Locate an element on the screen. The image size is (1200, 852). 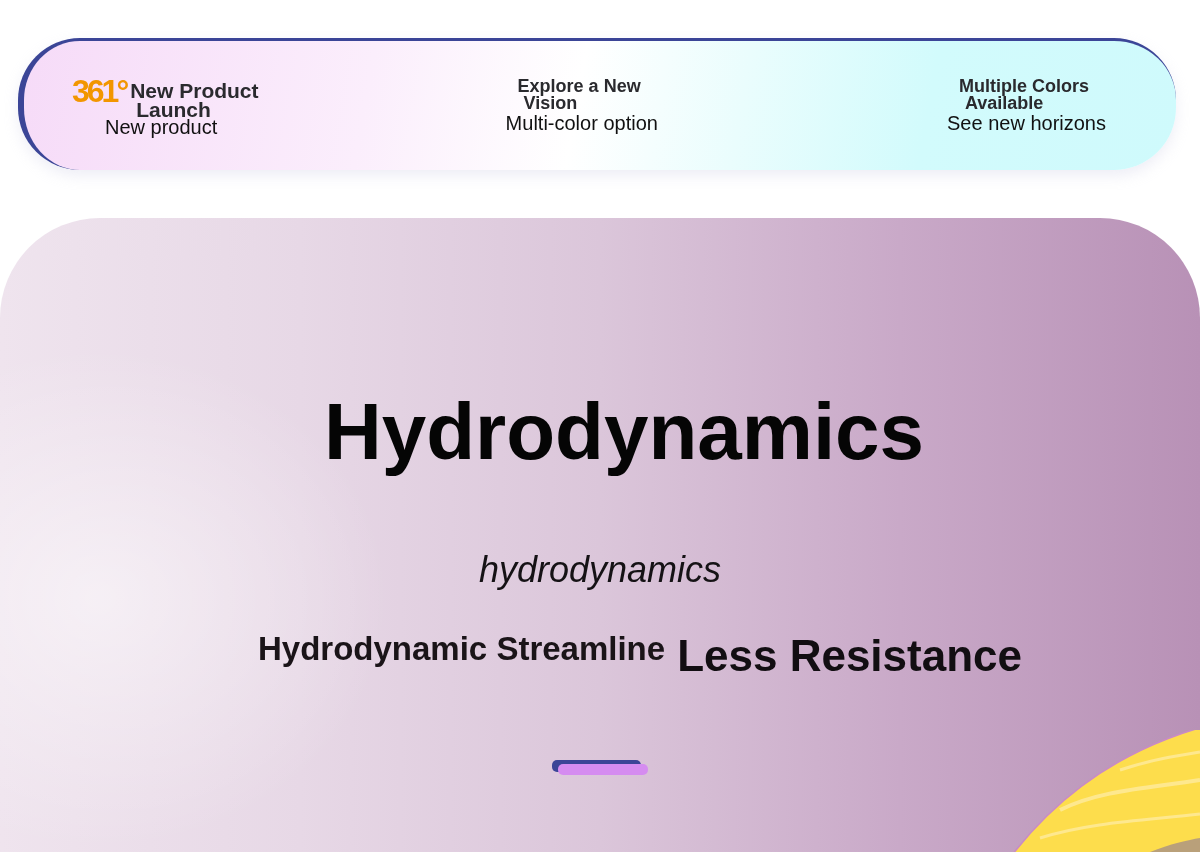
banner-subtitle: Multi-color option is located at coordinates (582, 123).